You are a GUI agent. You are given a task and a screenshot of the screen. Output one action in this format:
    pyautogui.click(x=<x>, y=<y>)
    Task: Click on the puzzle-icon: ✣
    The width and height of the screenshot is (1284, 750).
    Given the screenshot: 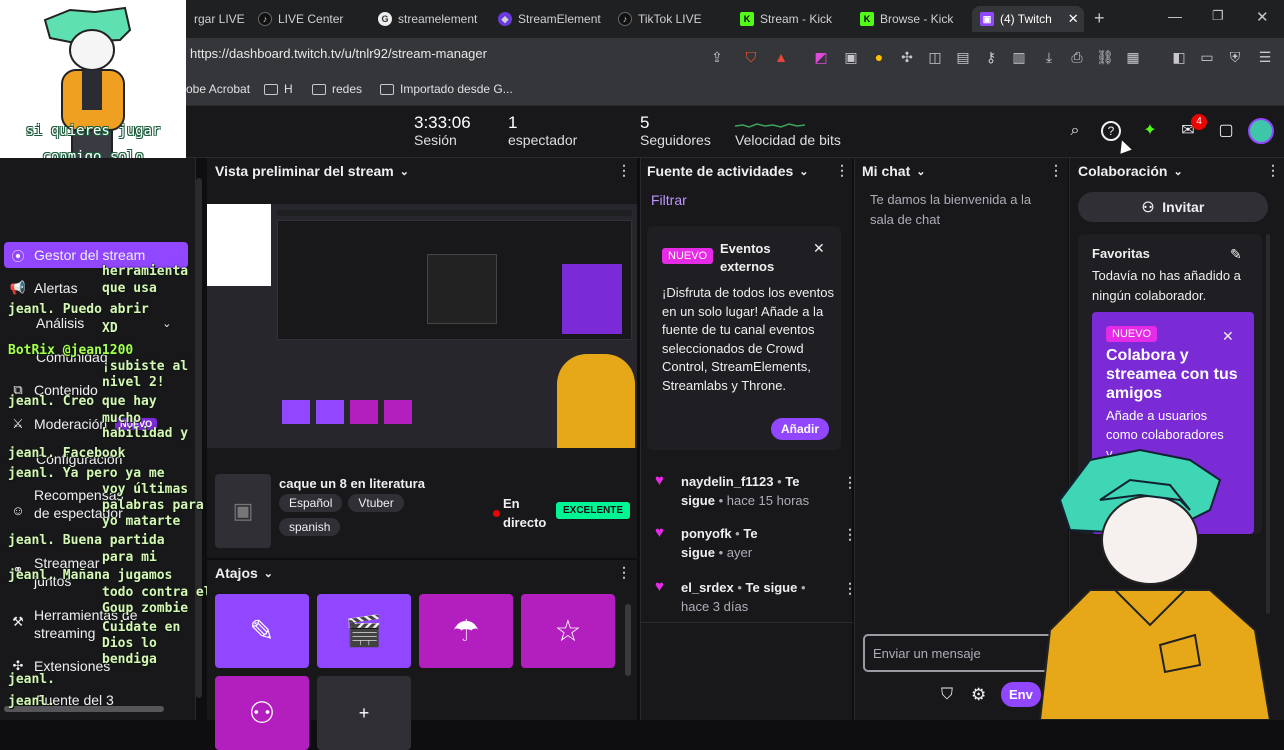 What is the action you would take?
    pyautogui.click(x=907, y=57)
    